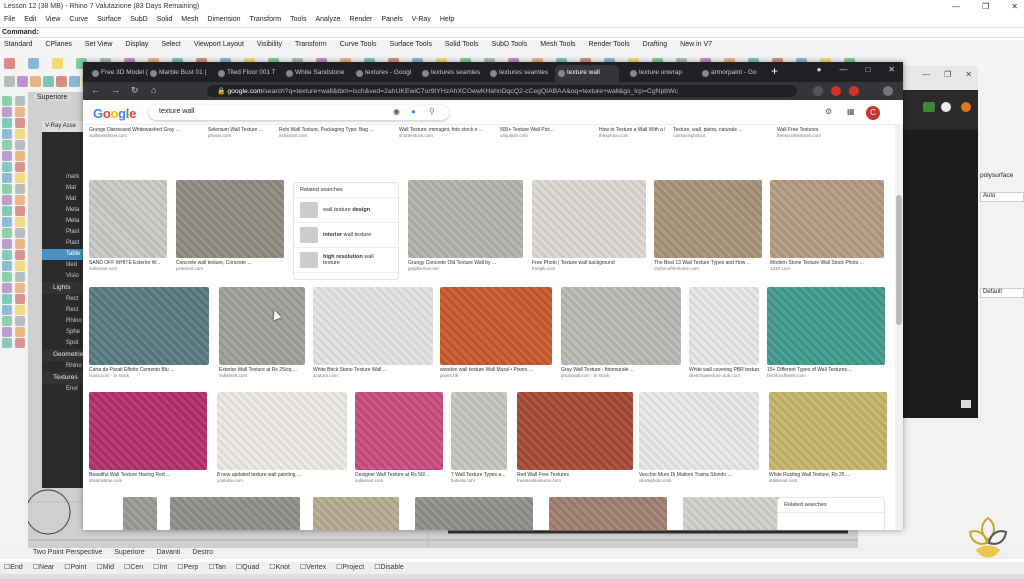 The image size is (1024, 579). I want to click on reload-icon: ↻, so click(135, 90).